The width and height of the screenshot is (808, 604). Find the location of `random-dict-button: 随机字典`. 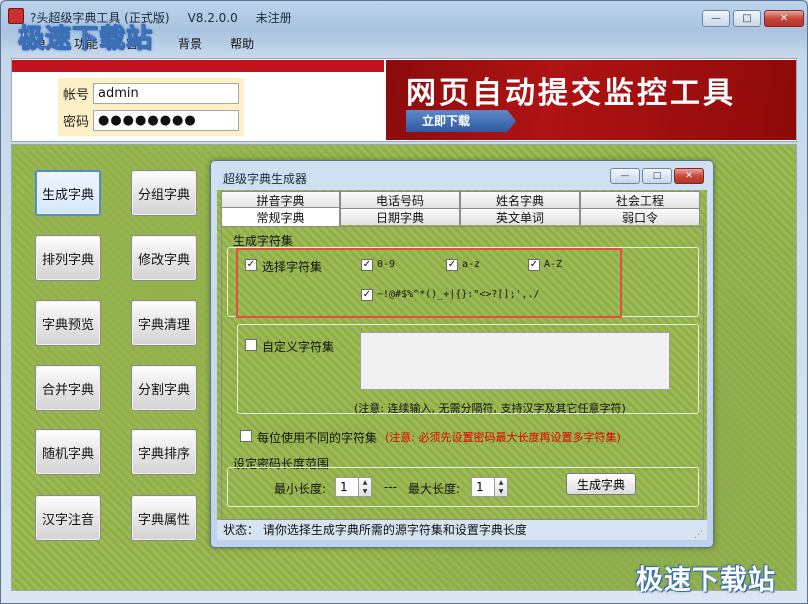

random-dict-button: 随机字典 is located at coordinates (68, 452).